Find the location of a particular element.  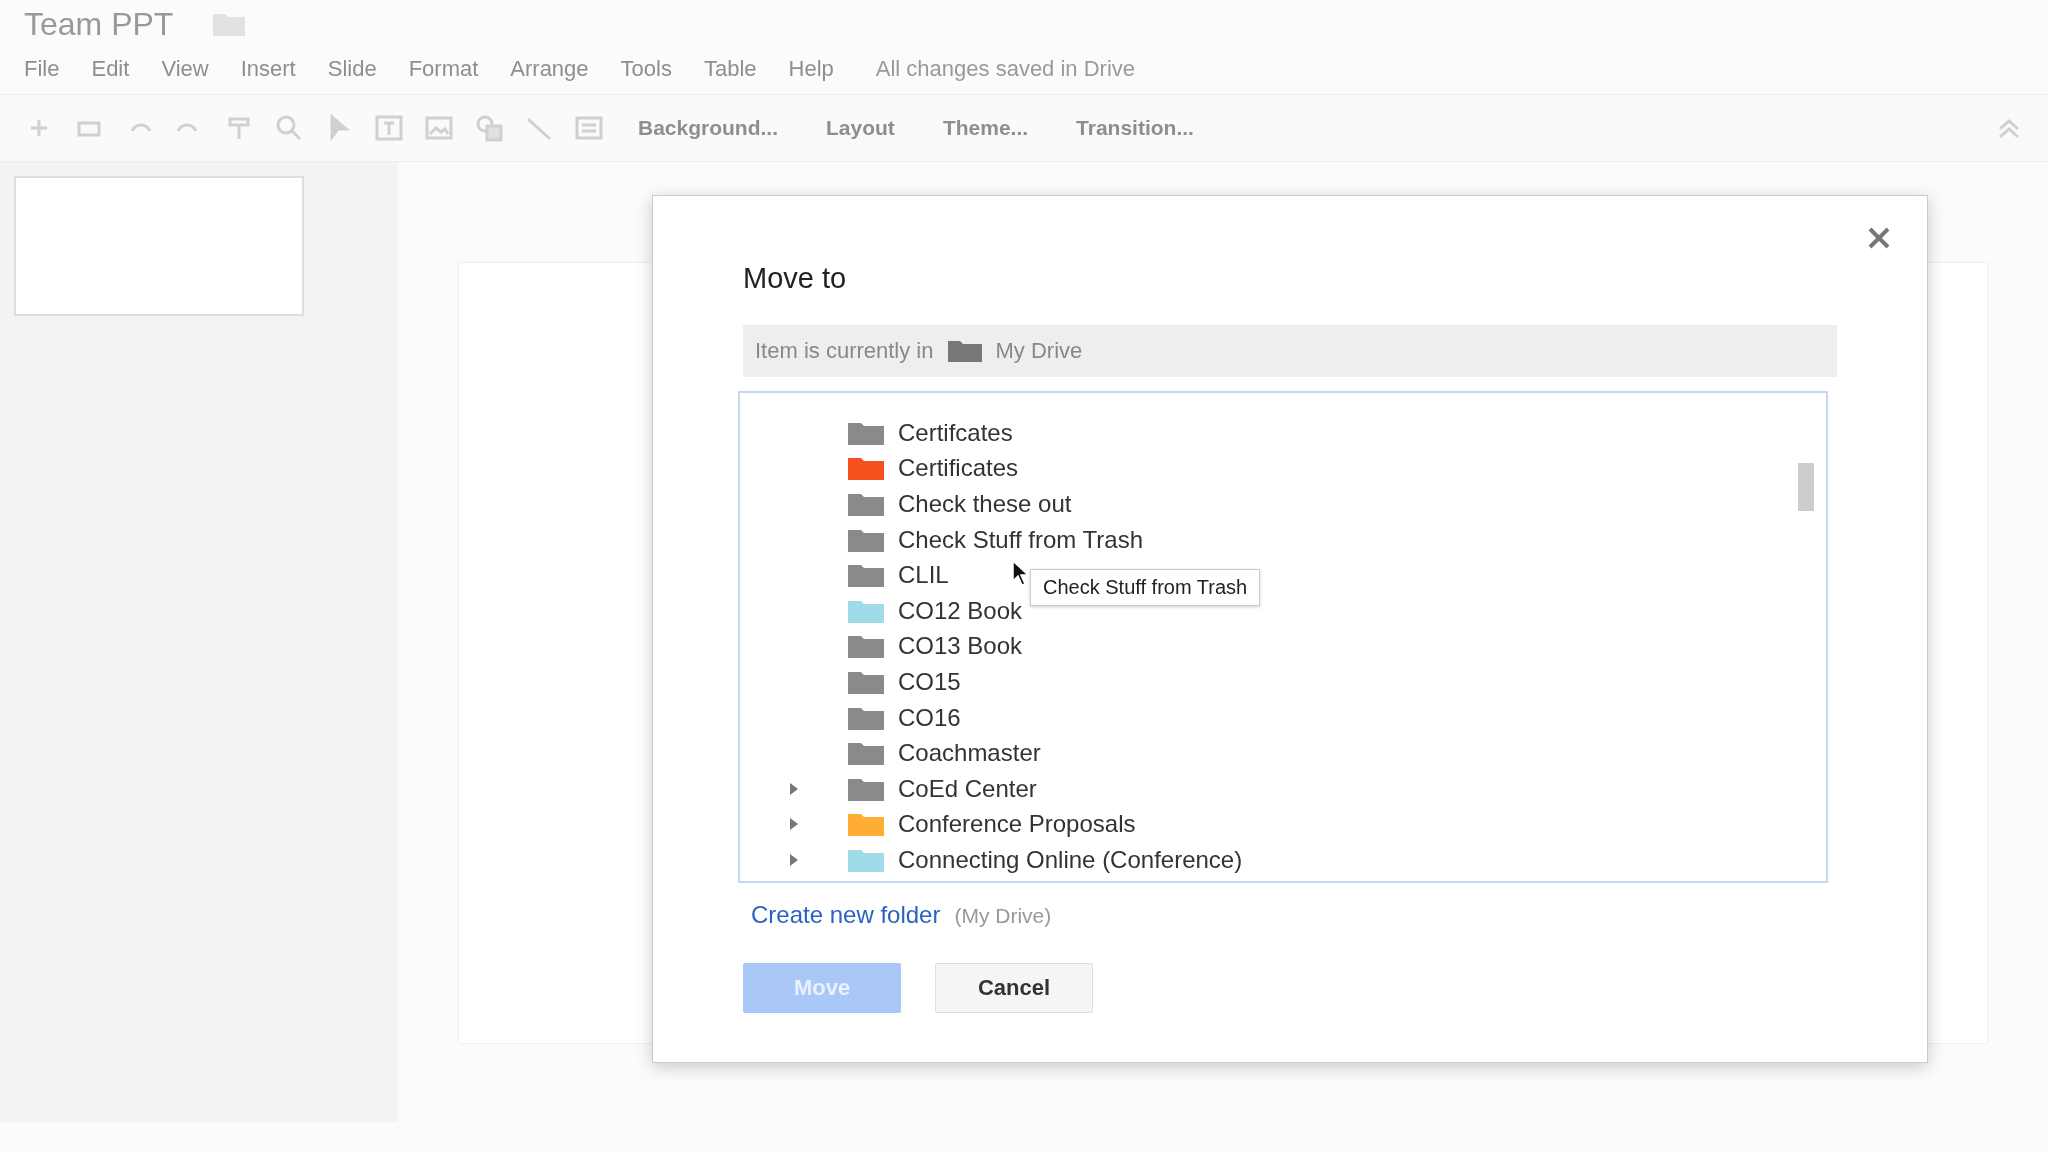

create-folder-hint: (My Drive) is located at coordinates (1003, 916).